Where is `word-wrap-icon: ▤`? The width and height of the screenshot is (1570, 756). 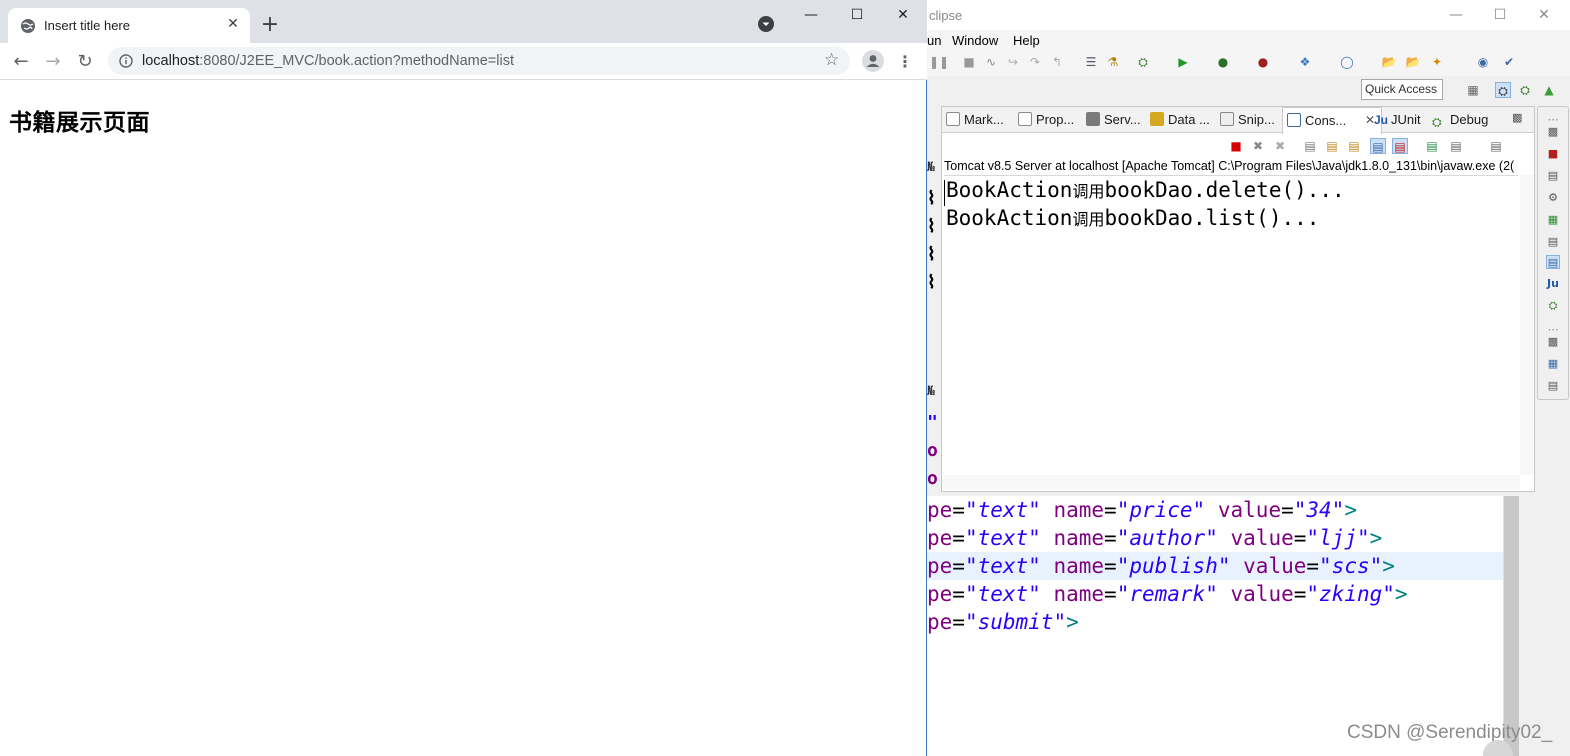
word-wrap-icon: ▤ is located at coordinates (1354, 146).